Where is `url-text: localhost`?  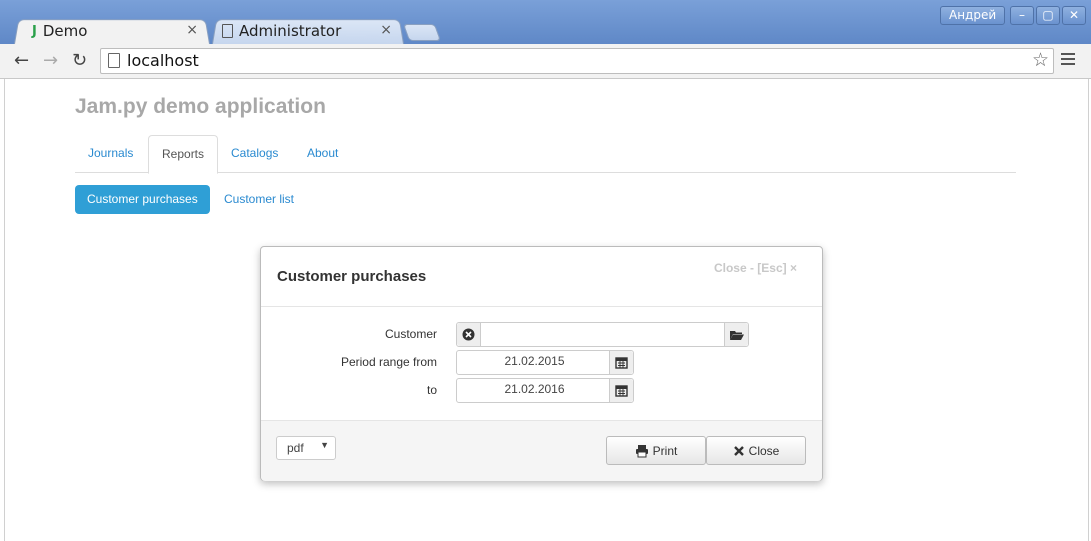
url-text: localhost is located at coordinates (163, 60).